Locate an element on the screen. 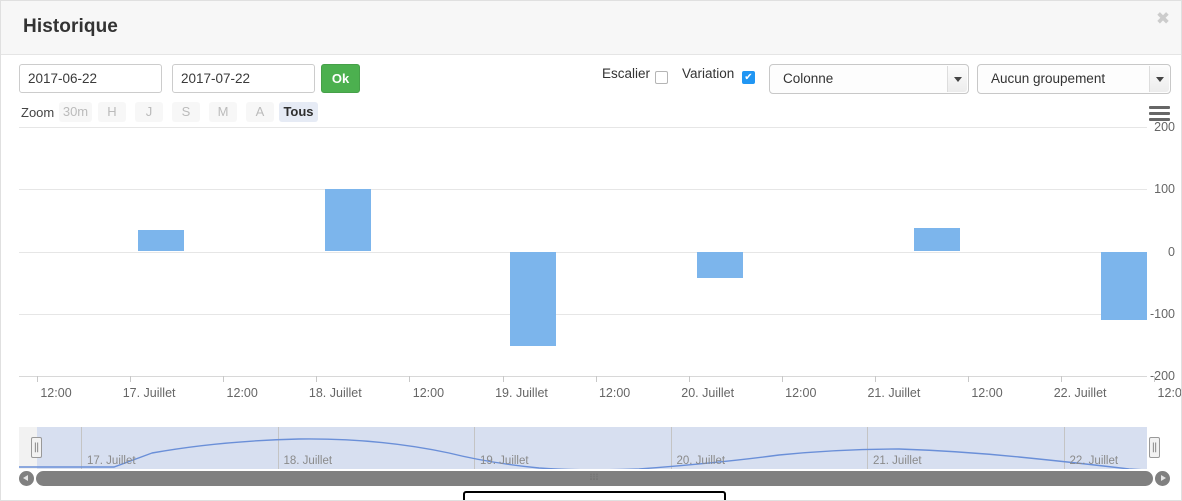  x-axis-tick-label: 18. Juillet is located at coordinates (335, 393).